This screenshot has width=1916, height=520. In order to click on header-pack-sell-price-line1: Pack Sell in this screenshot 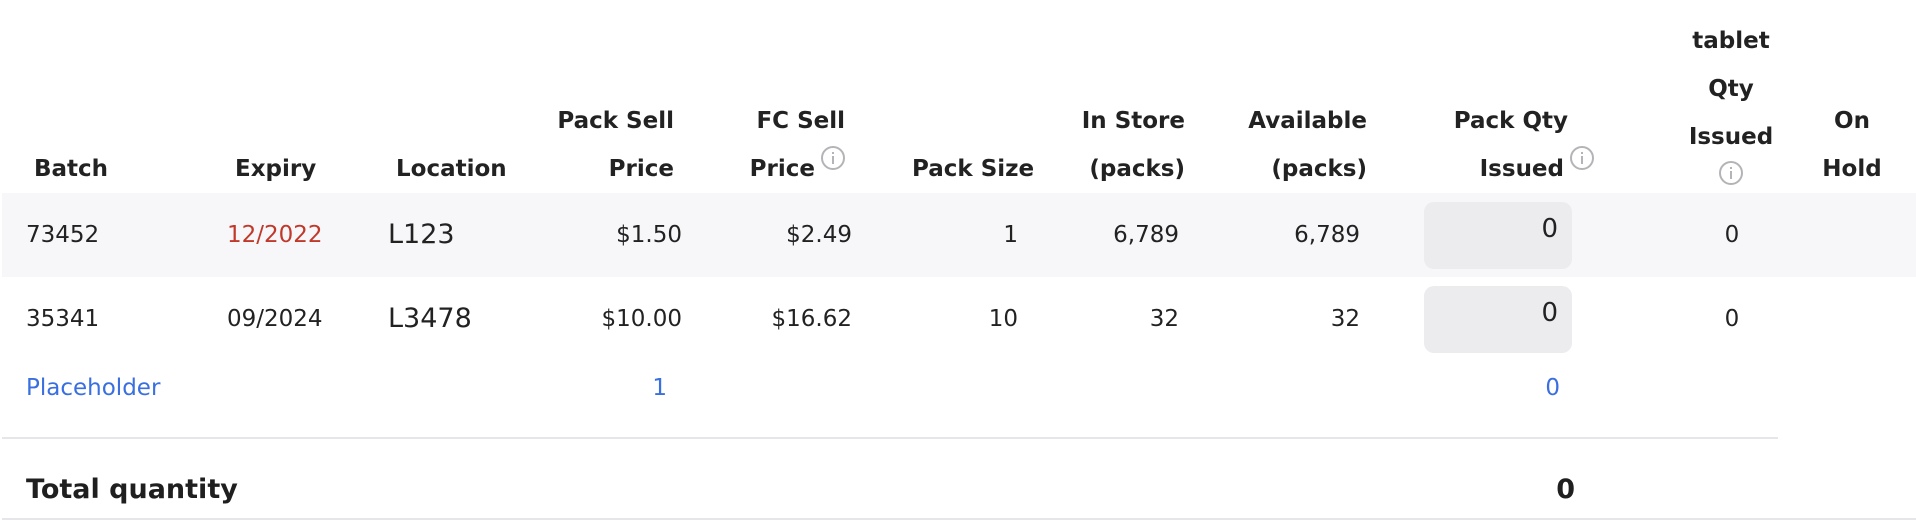, I will do `click(615, 121)`.